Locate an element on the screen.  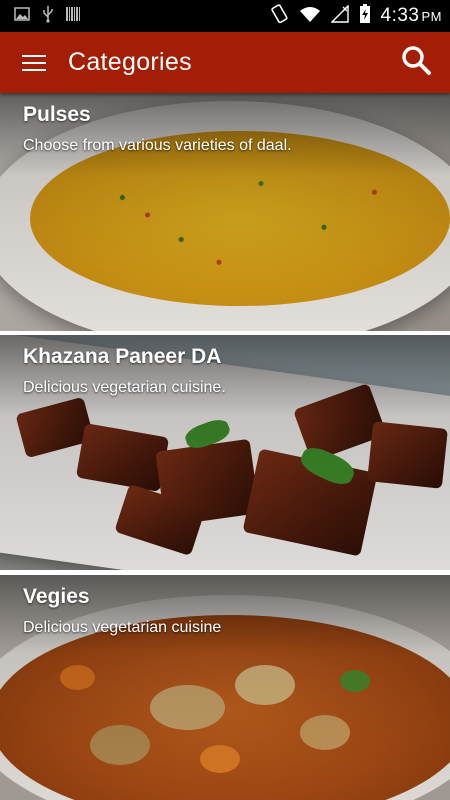
category-title: Vegies is located at coordinates (56, 596).